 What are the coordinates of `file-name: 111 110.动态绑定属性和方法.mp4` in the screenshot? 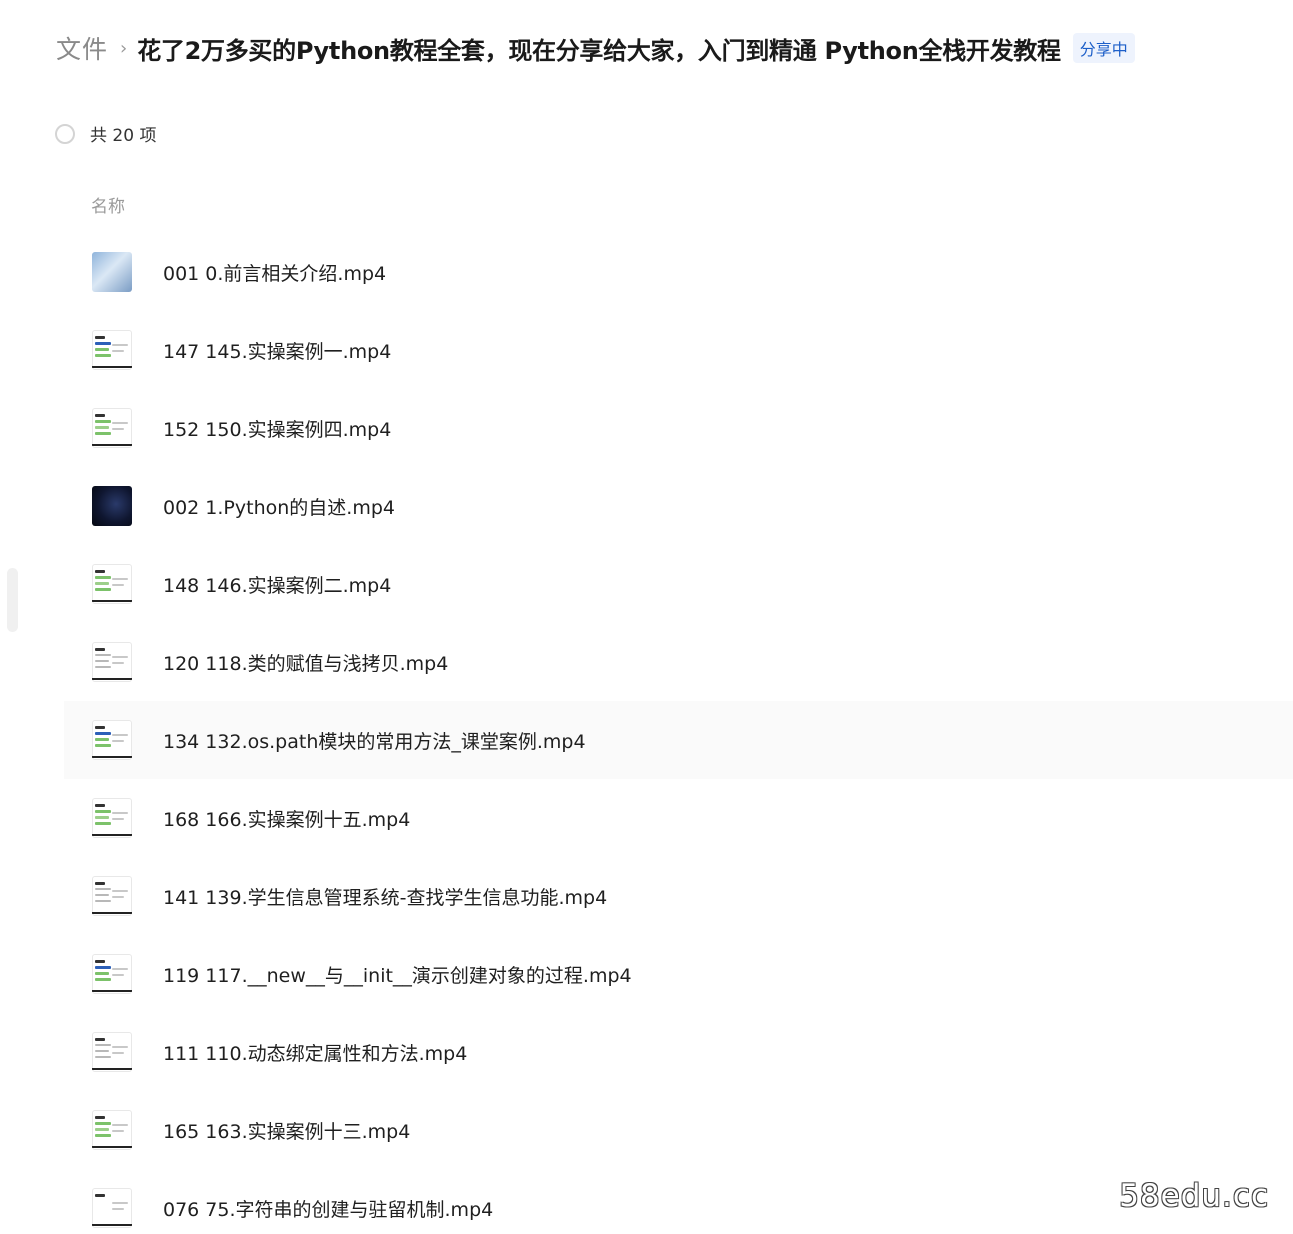 It's located at (315, 1053).